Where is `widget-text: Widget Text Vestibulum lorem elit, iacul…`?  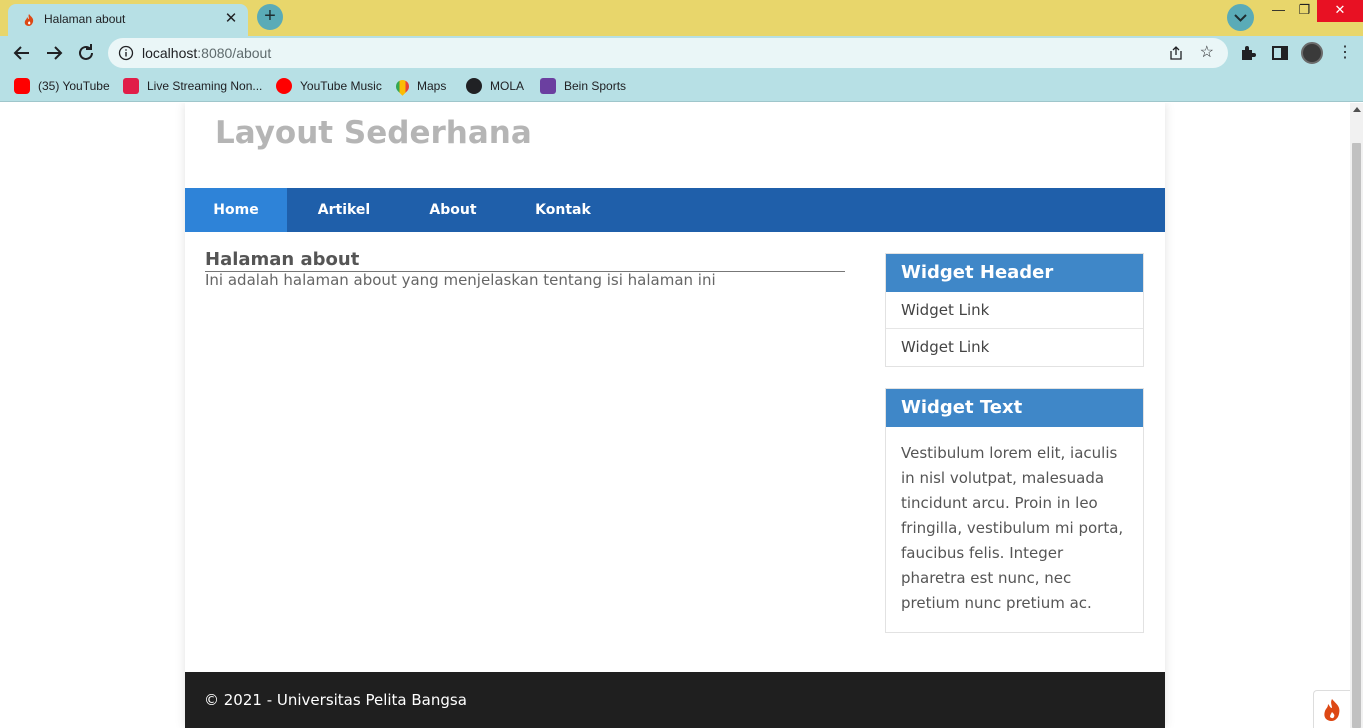 widget-text: Widget Text Vestibulum lorem elit, iacul… is located at coordinates (1014, 510).